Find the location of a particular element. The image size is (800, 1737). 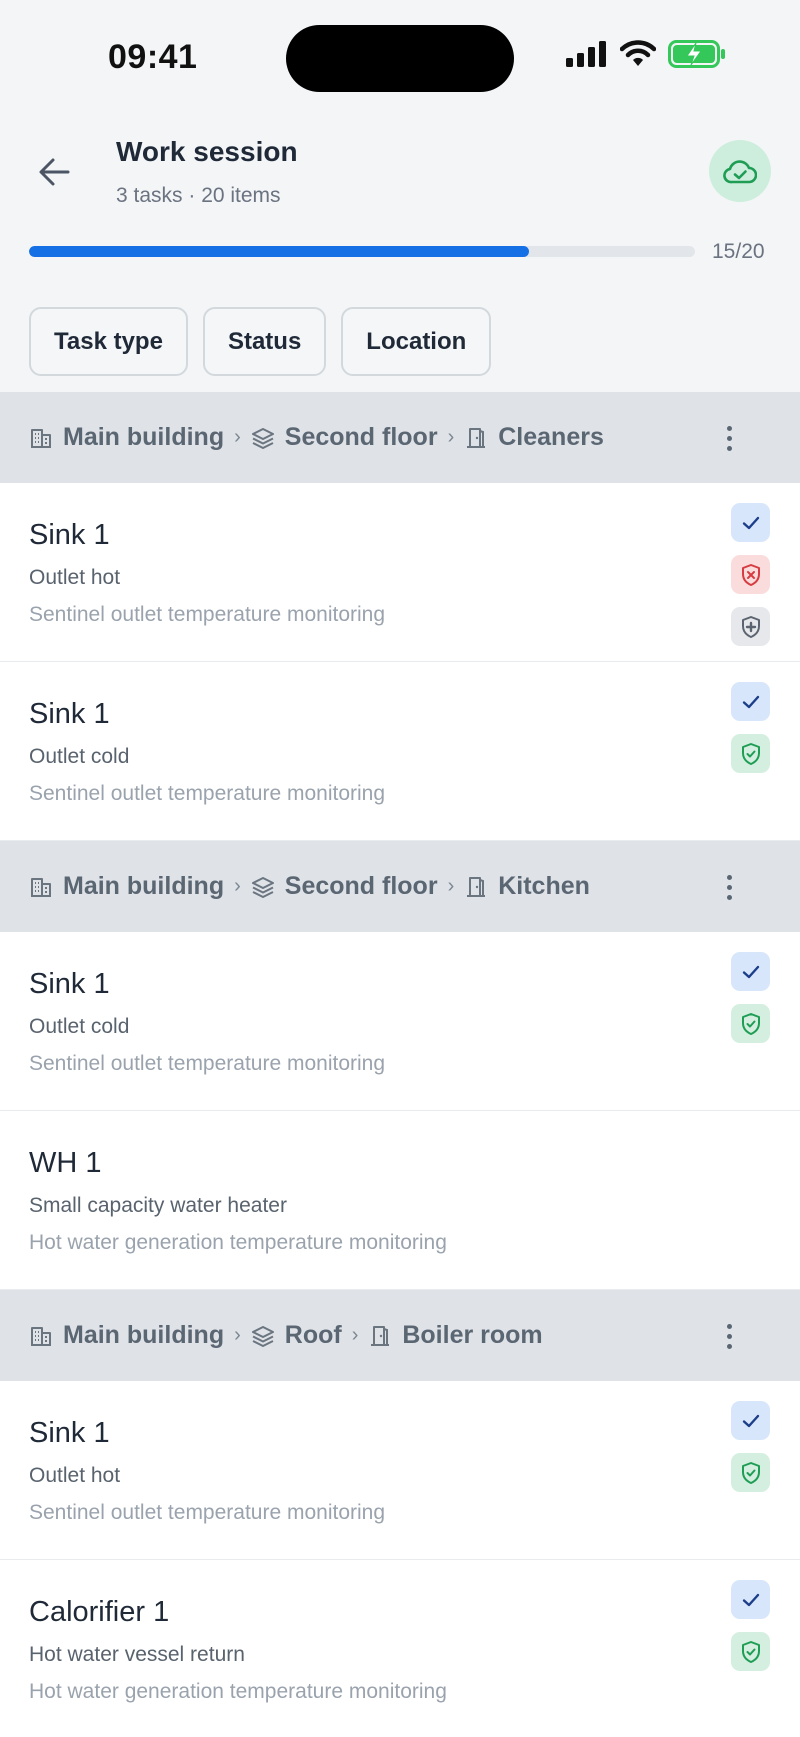

clock: 09:41 is located at coordinates (153, 57).